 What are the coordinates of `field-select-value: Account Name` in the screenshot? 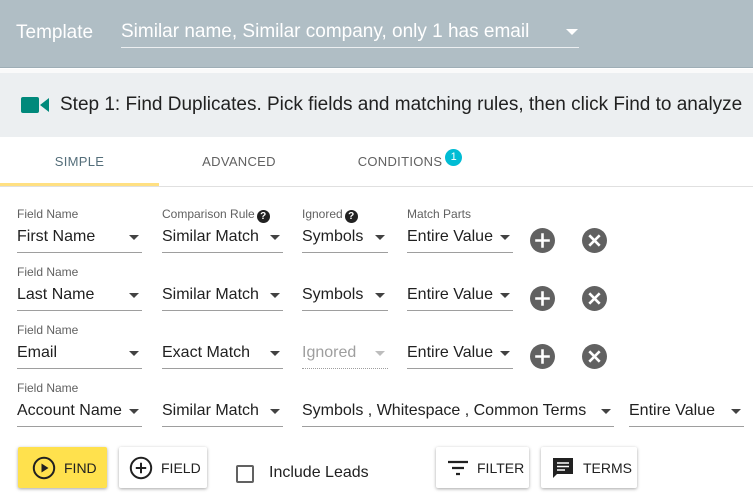 It's located at (69, 410).